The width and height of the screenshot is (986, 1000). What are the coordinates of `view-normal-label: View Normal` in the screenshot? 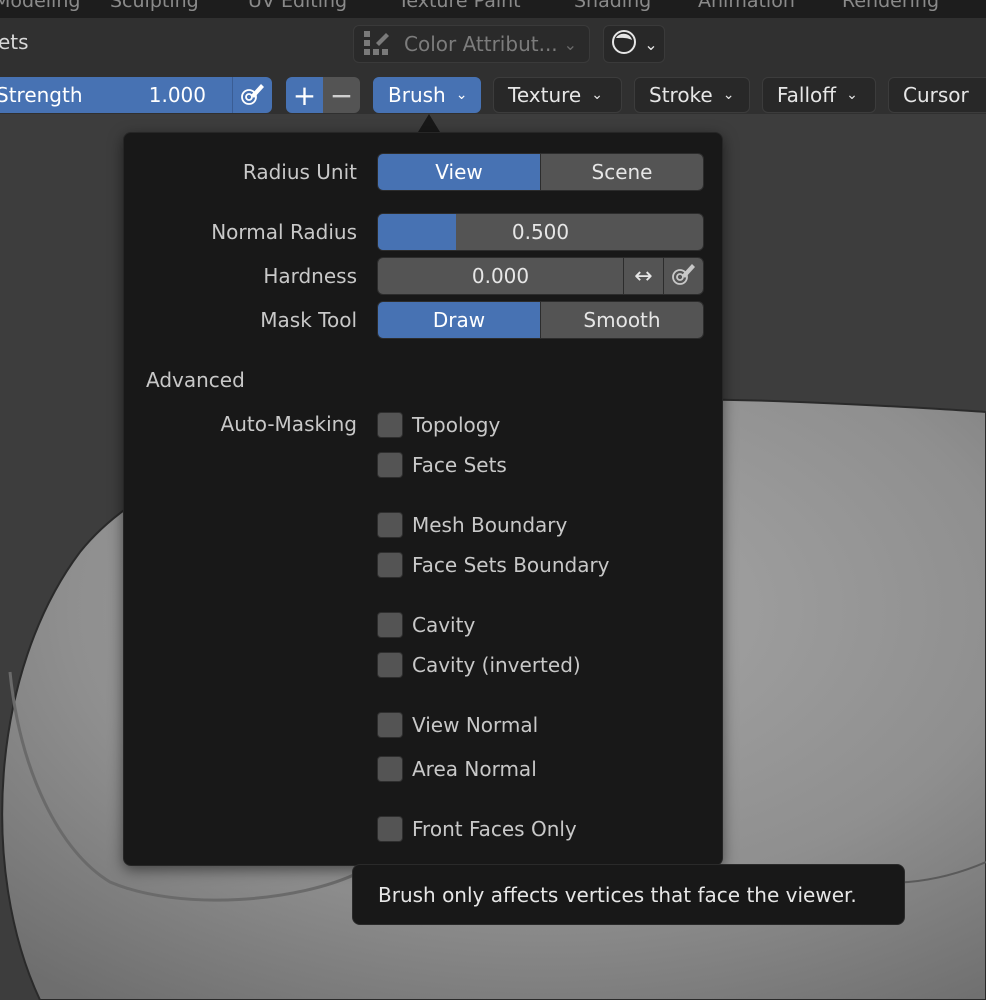 It's located at (475, 725).